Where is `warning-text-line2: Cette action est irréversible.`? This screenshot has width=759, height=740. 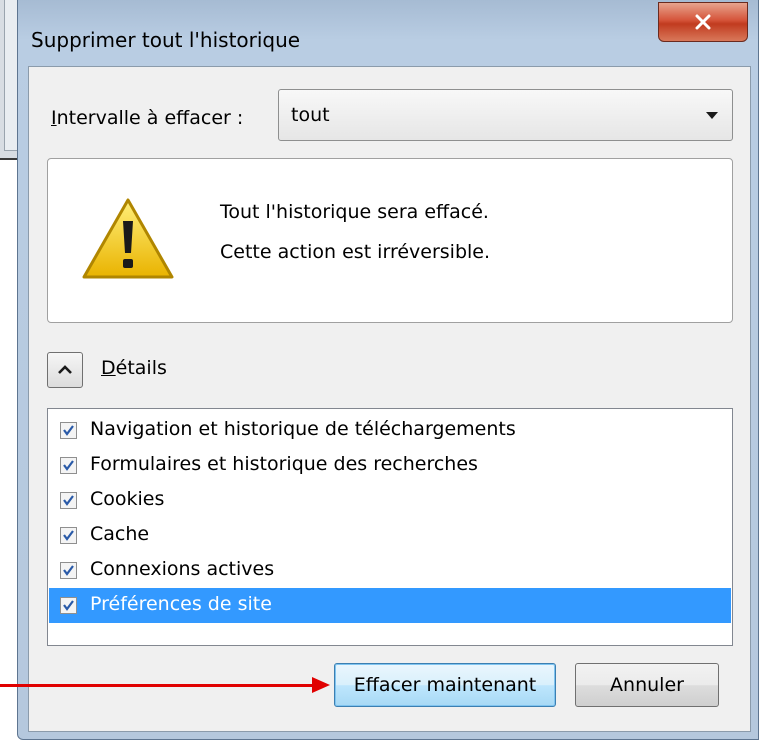 warning-text-line2: Cette action est irréversible. is located at coordinates (355, 252).